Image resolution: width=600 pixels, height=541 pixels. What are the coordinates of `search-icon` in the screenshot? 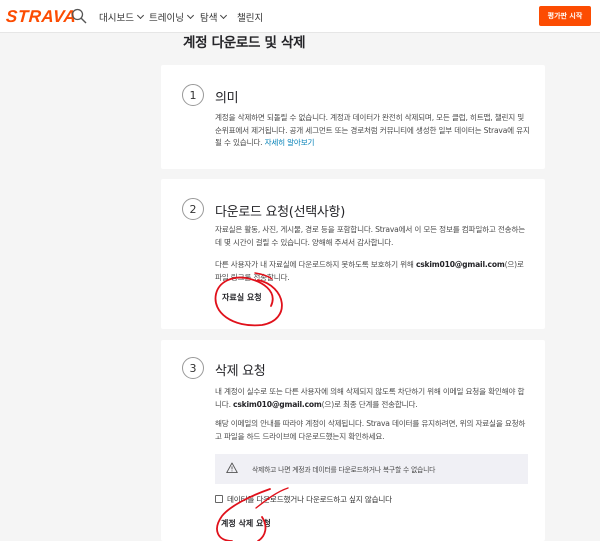 It's located at (79, 16).